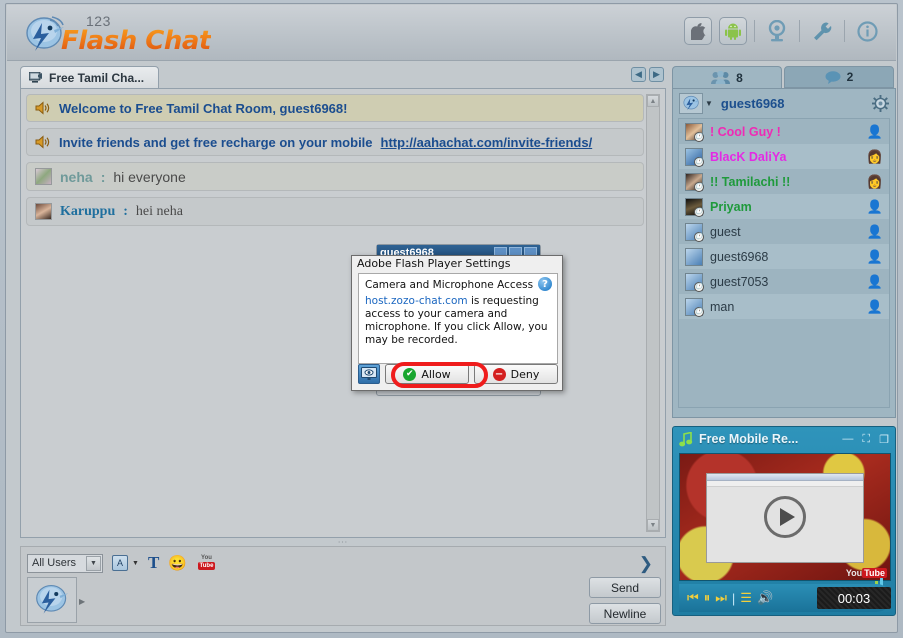 Image resolution: width=903 pixels, height=638 pixels. I want to click on wrench-icon, so click(822, 31).